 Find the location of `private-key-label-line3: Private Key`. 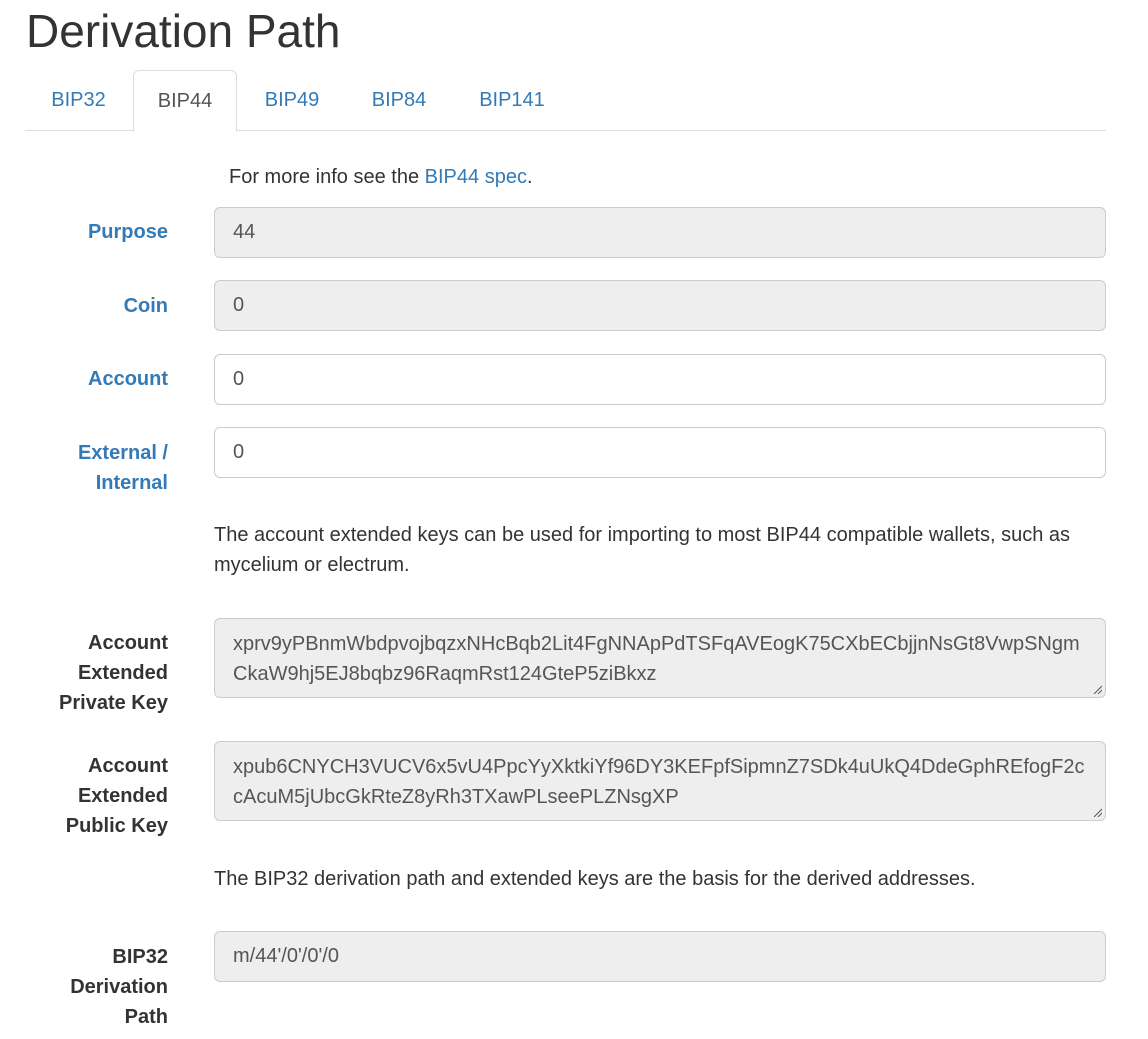

private-key-label-line3: Private Key is located at coordinates (113, 703).